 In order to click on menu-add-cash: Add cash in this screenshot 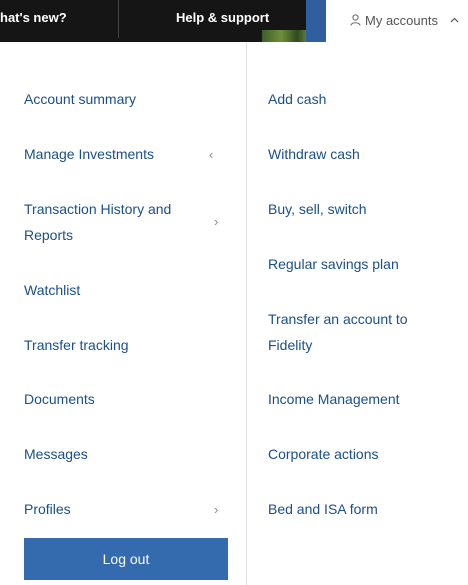, I will do `click(360, 99)`.